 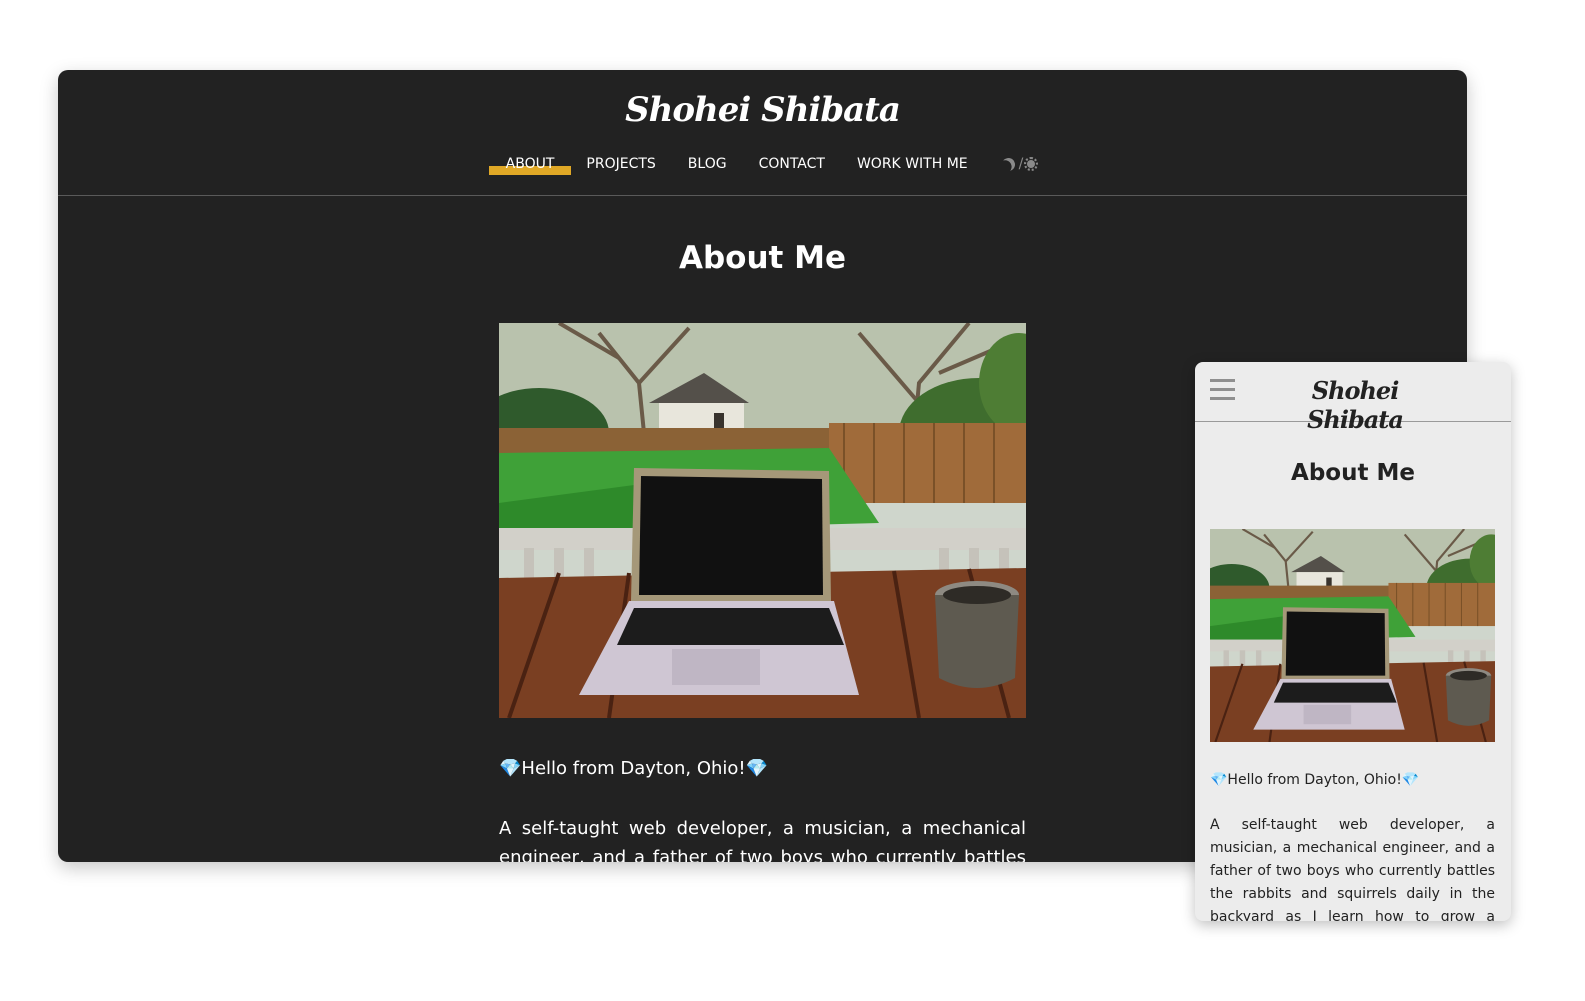 What do you see at coordinates (1352, 635) in the screenshot?
I see `mobile-about-photo` at bounding box center [1352, 635].